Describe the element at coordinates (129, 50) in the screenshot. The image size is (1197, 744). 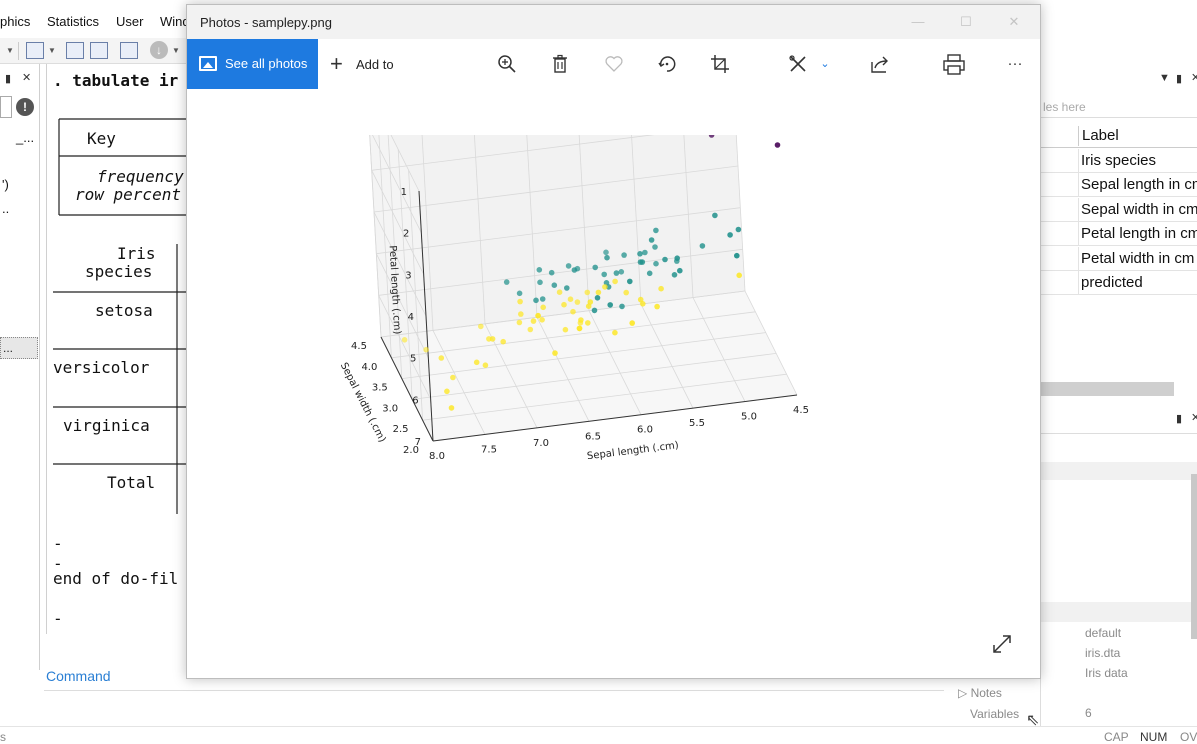
I see `variables-manager-icon` at that location.